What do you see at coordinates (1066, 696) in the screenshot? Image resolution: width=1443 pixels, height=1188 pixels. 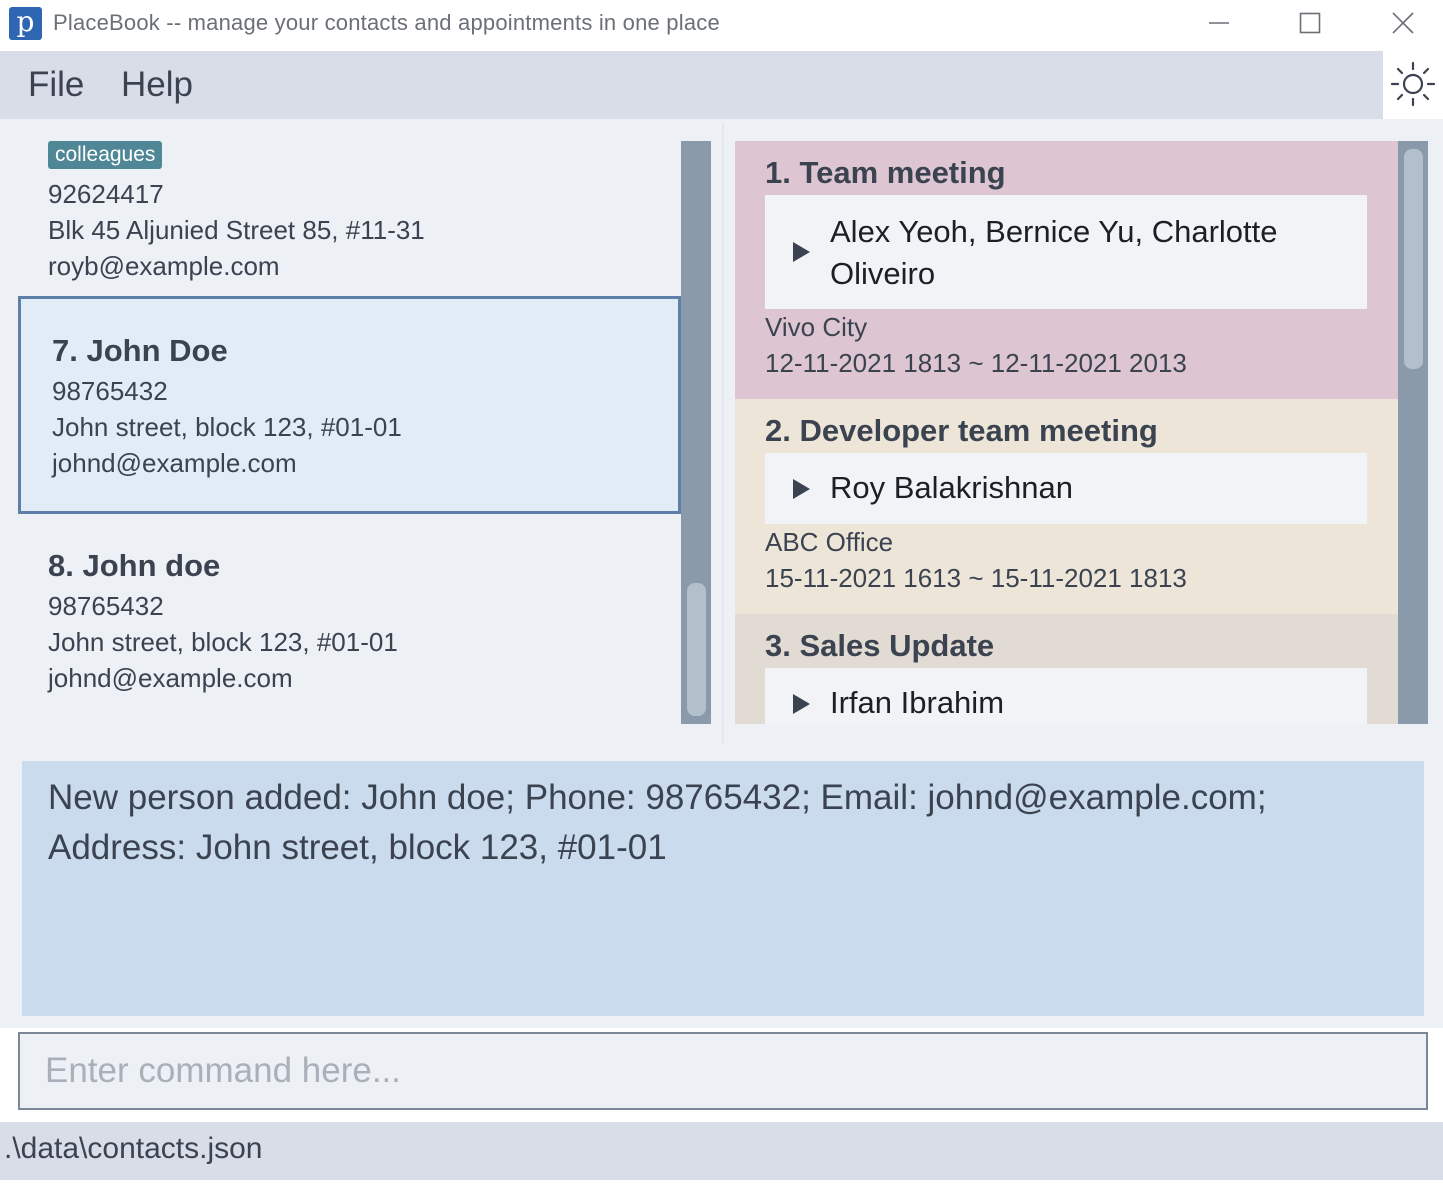 I see `appointment-clients-expander: Irfan Ibrahim` at bounding box center [1066, 696].